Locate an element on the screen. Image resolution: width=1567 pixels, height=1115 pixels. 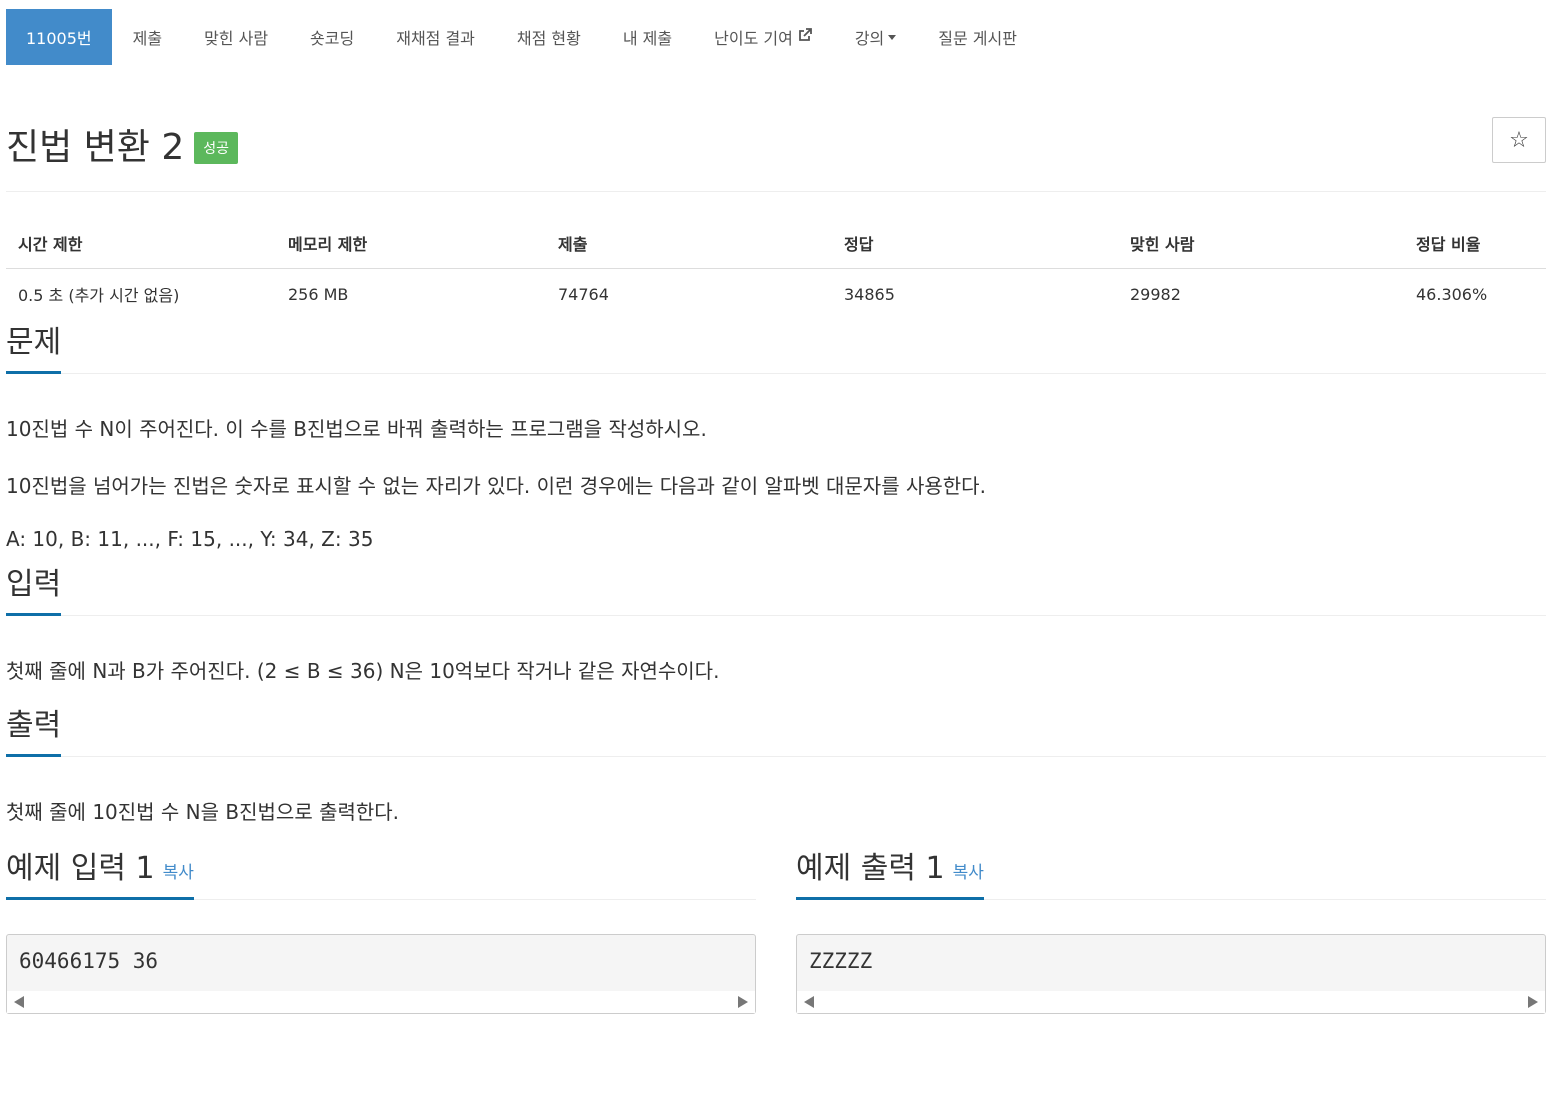
tab-label: 숏코딩 is located at coordinates (332, 38).